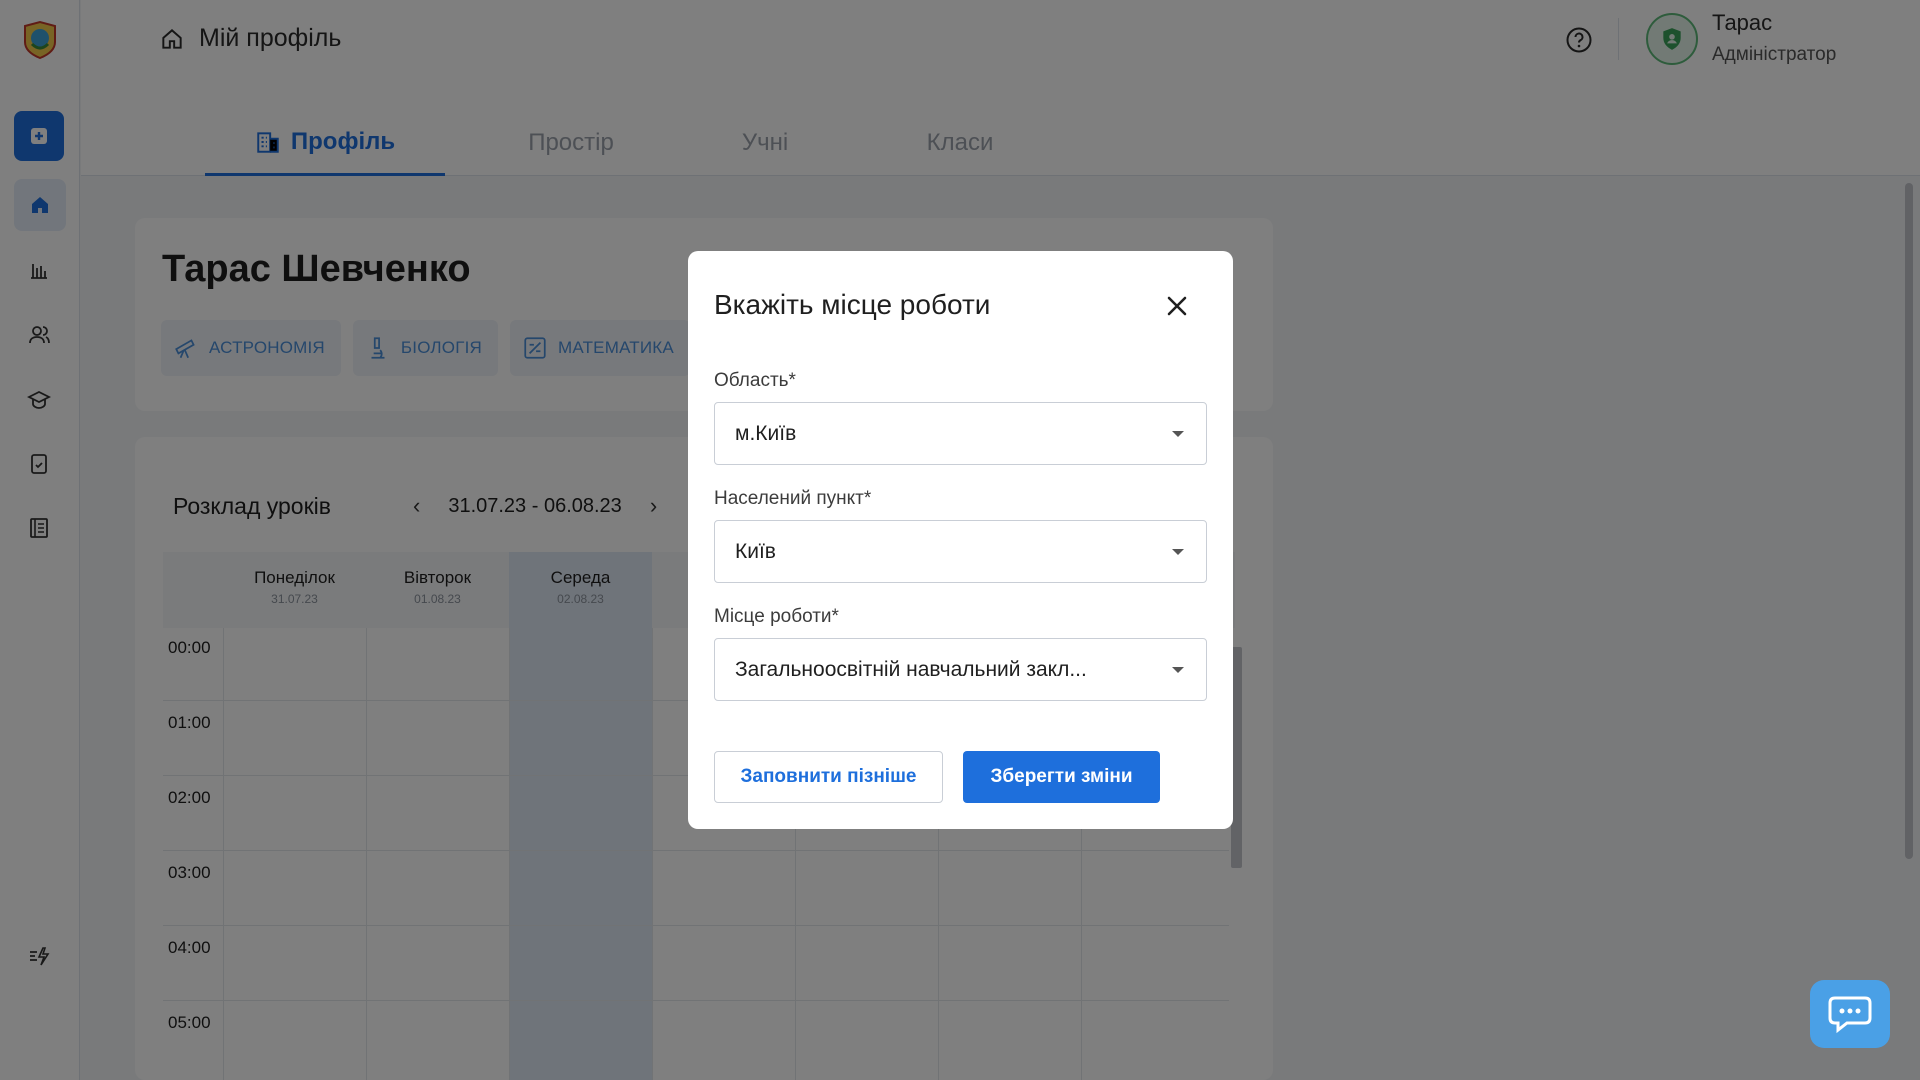 This screenshot has height=1080, width=1920. I want to click on city-value: Київ, so click(755, 551).